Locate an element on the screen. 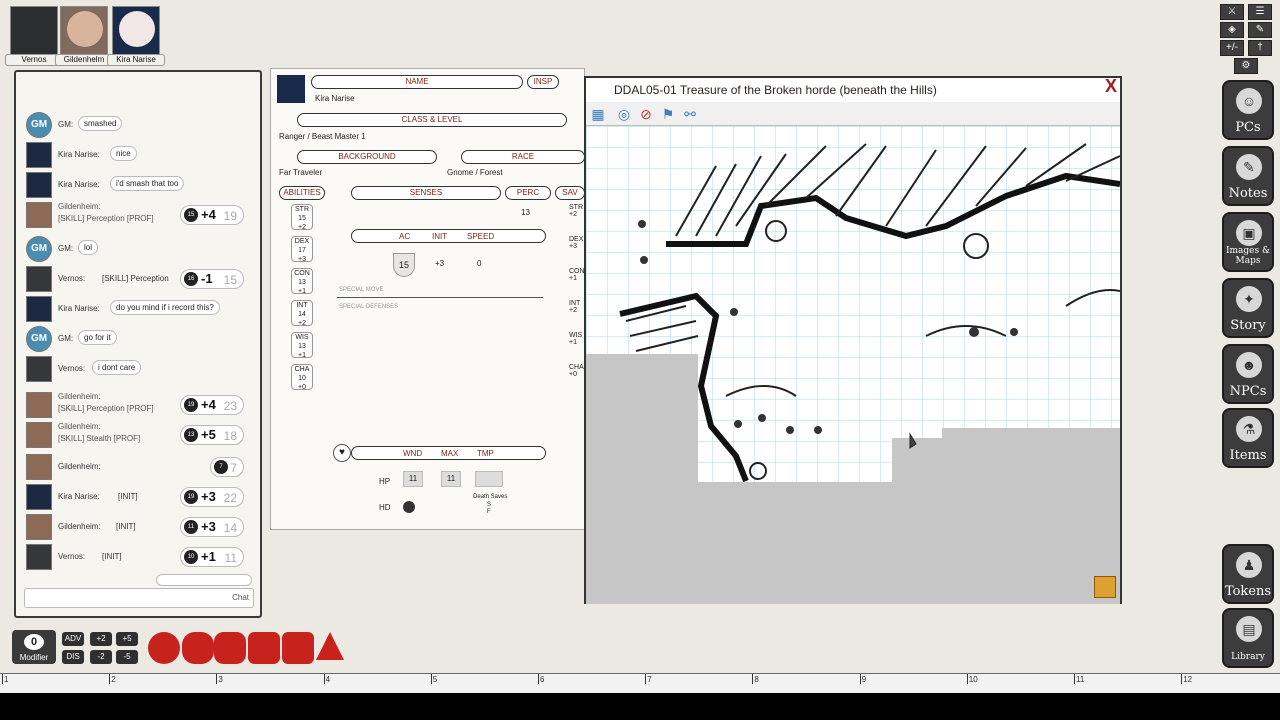  plus-minus-button: +/- is located at coordinates (1232, 48).